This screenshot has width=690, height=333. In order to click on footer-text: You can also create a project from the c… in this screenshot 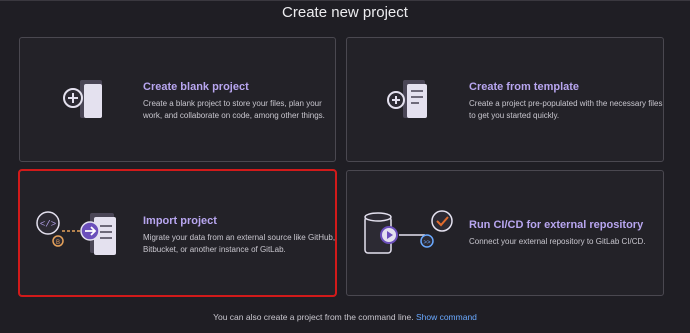, I will do `click(313, 317)`.